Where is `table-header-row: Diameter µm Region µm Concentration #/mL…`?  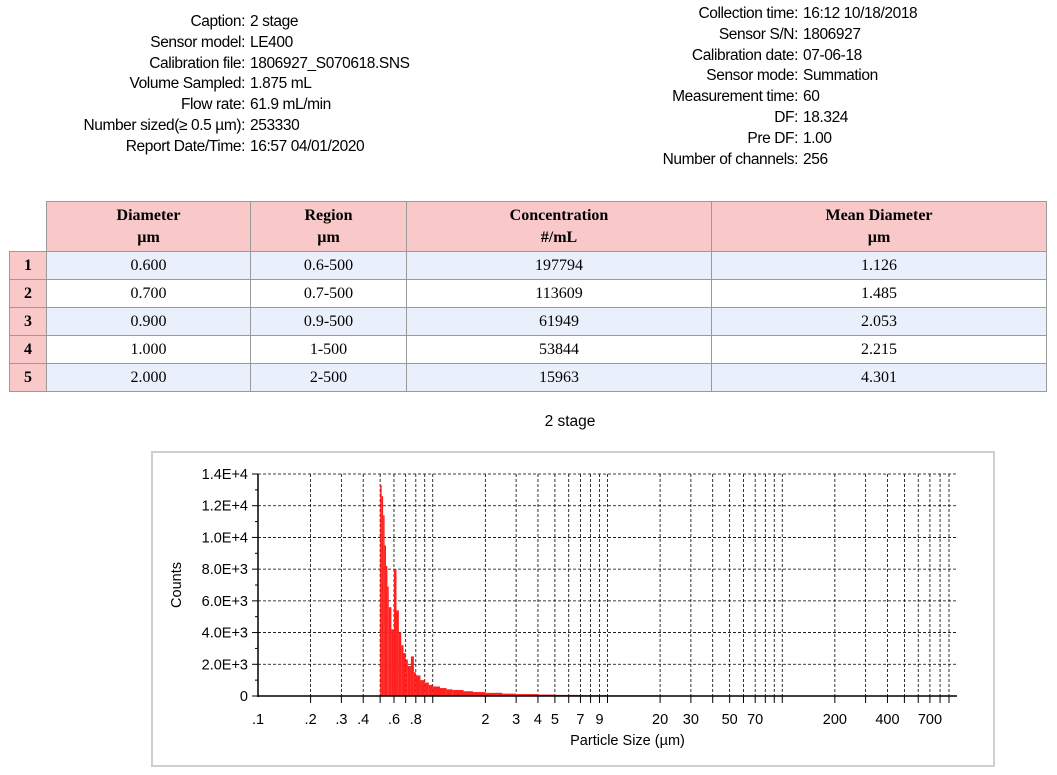 table-header-row: Diameter µm Region µm Concentration #/mL… is located at coordinates (528, 226).